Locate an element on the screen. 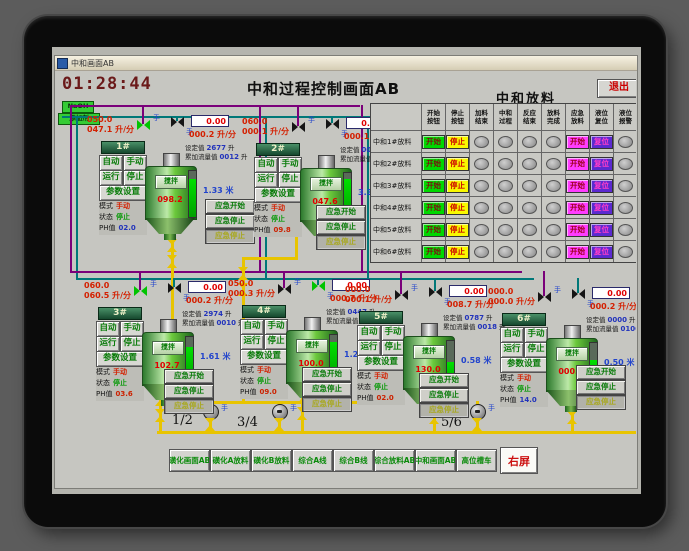 The height and width of the screenshot is (551, 689). nav-button-5: 综合B线 is located at coordinates (353, 460).